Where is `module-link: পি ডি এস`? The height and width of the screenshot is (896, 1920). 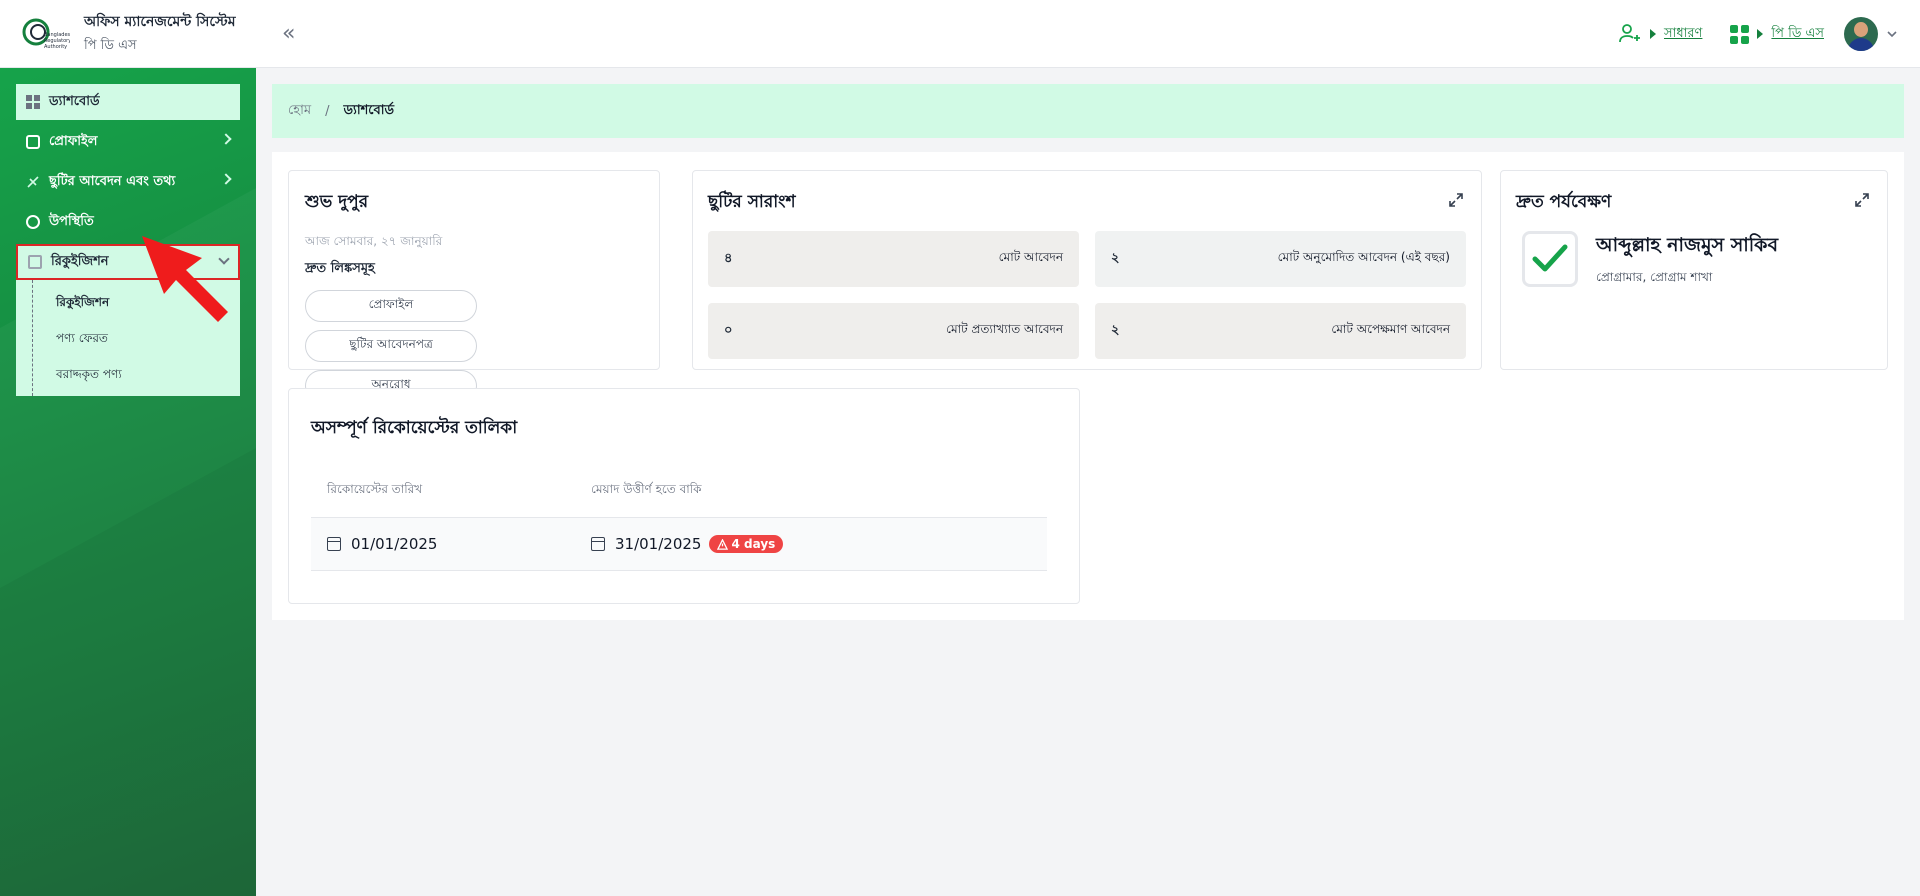 module-link: পি ডি এস is located at coordinates (1797, 34).